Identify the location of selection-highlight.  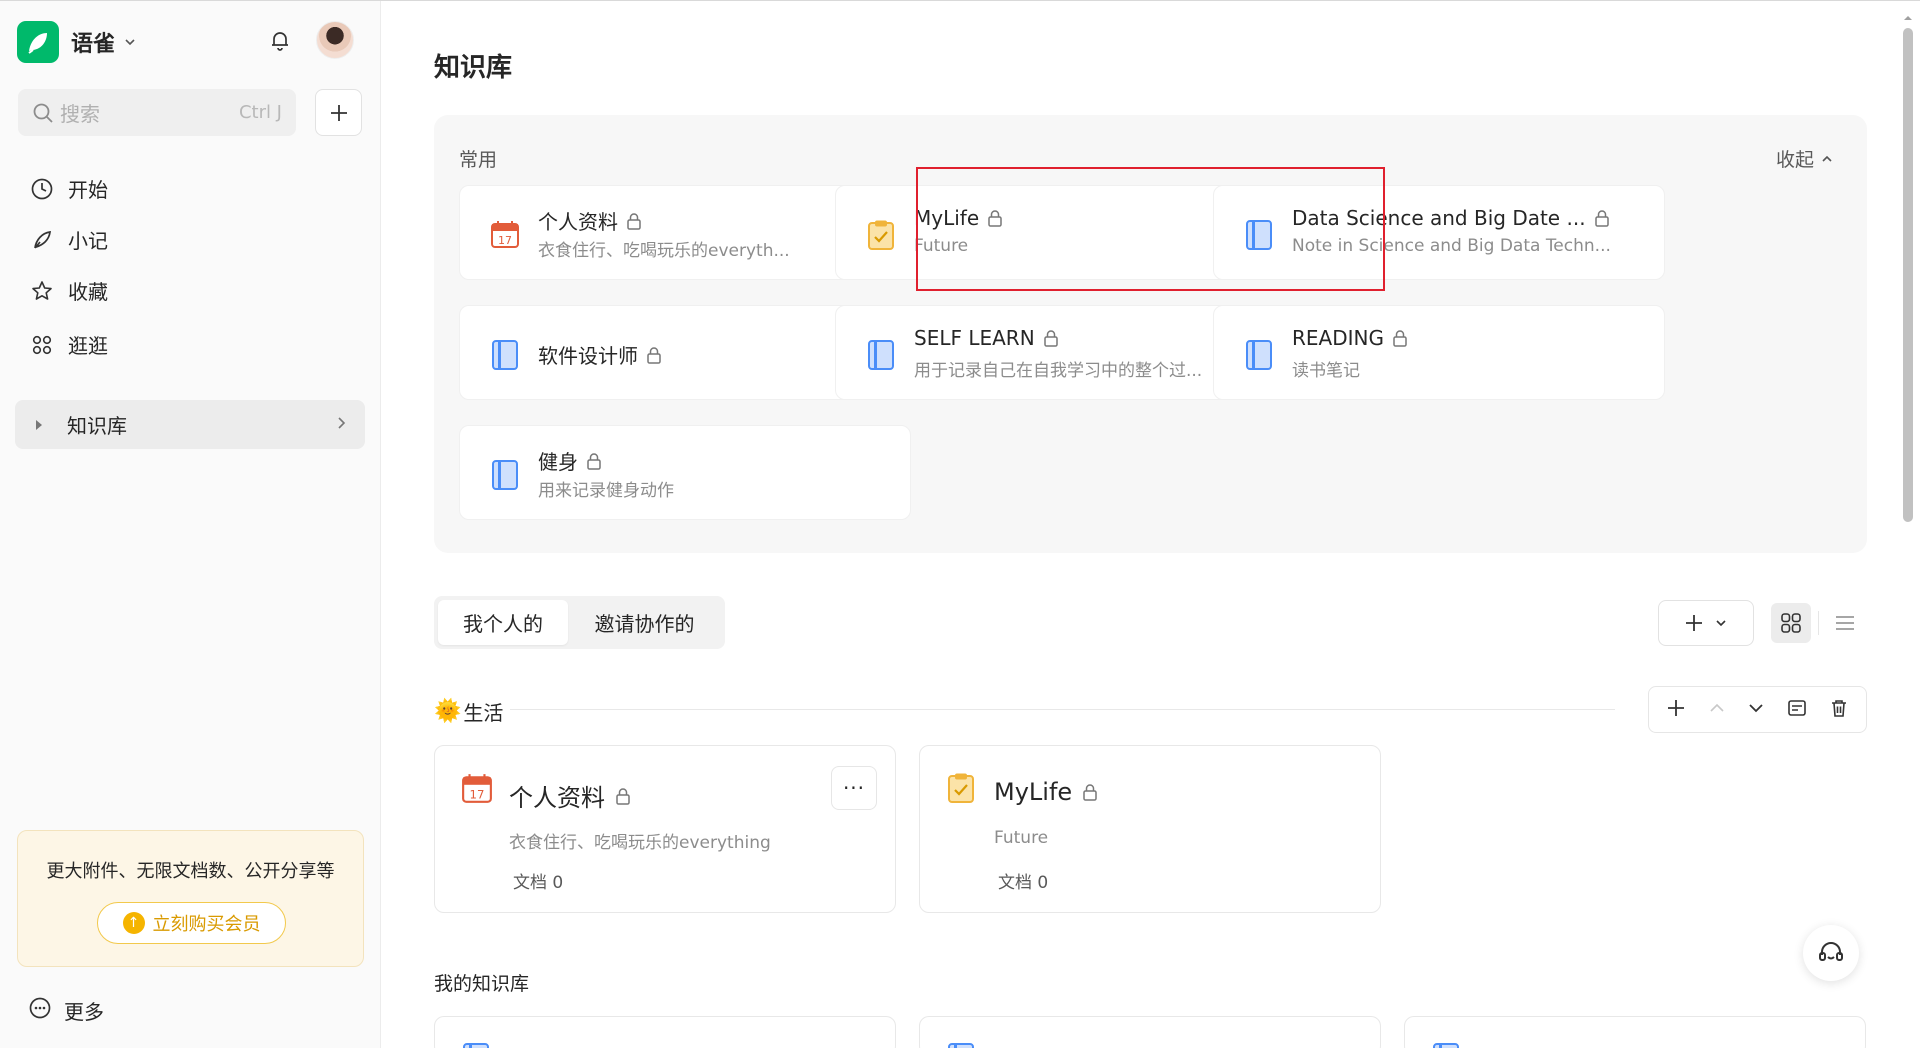
(1150, 229).